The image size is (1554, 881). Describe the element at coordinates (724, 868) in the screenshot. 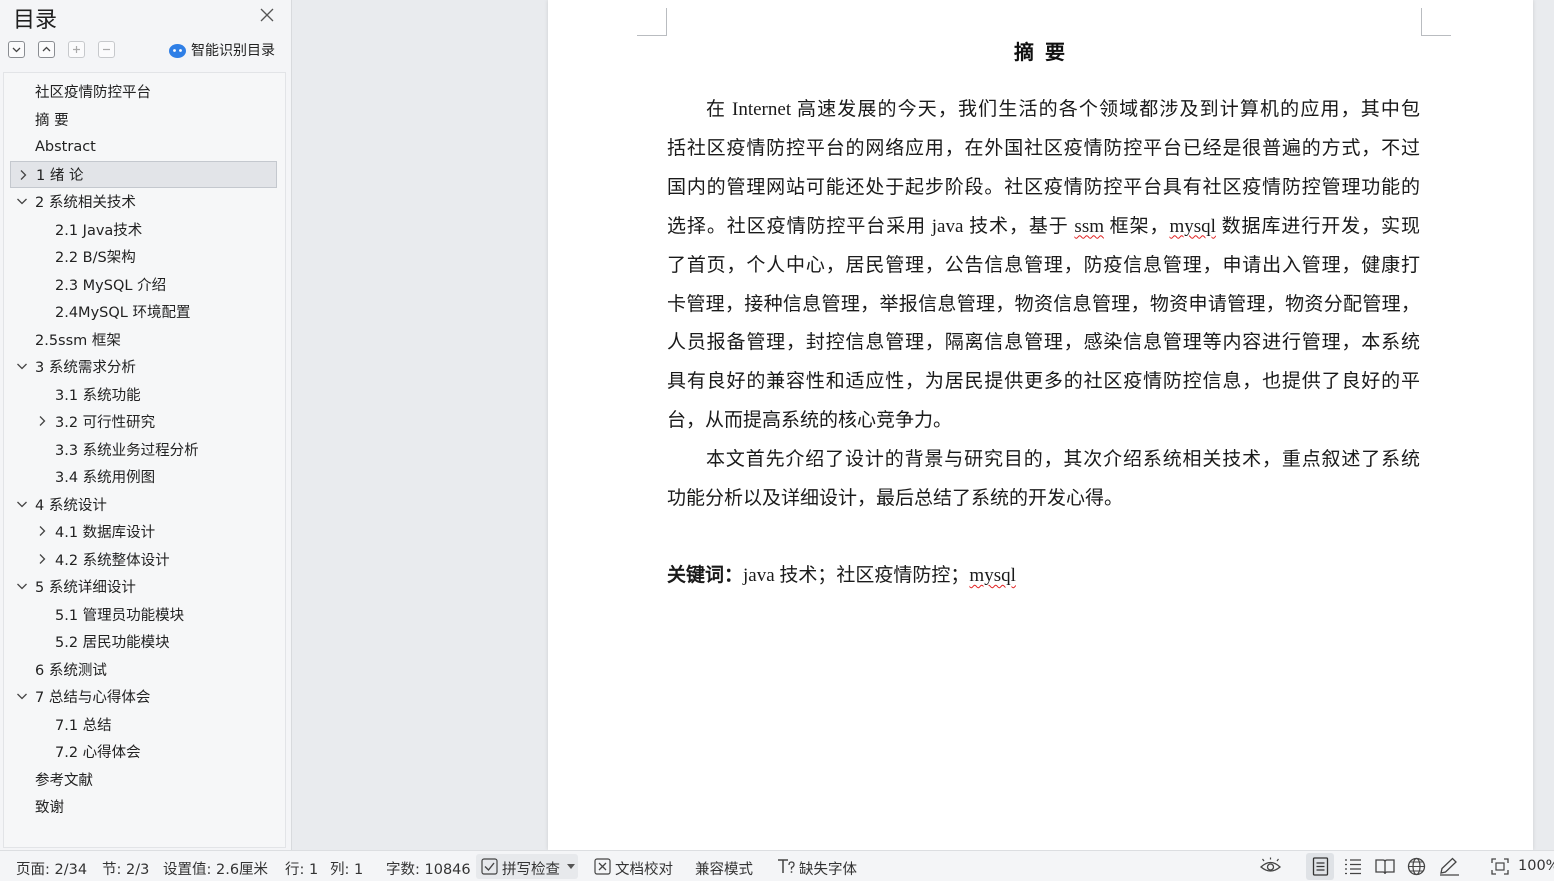

I see `compat-mode-label: 兼容模式` at that location.